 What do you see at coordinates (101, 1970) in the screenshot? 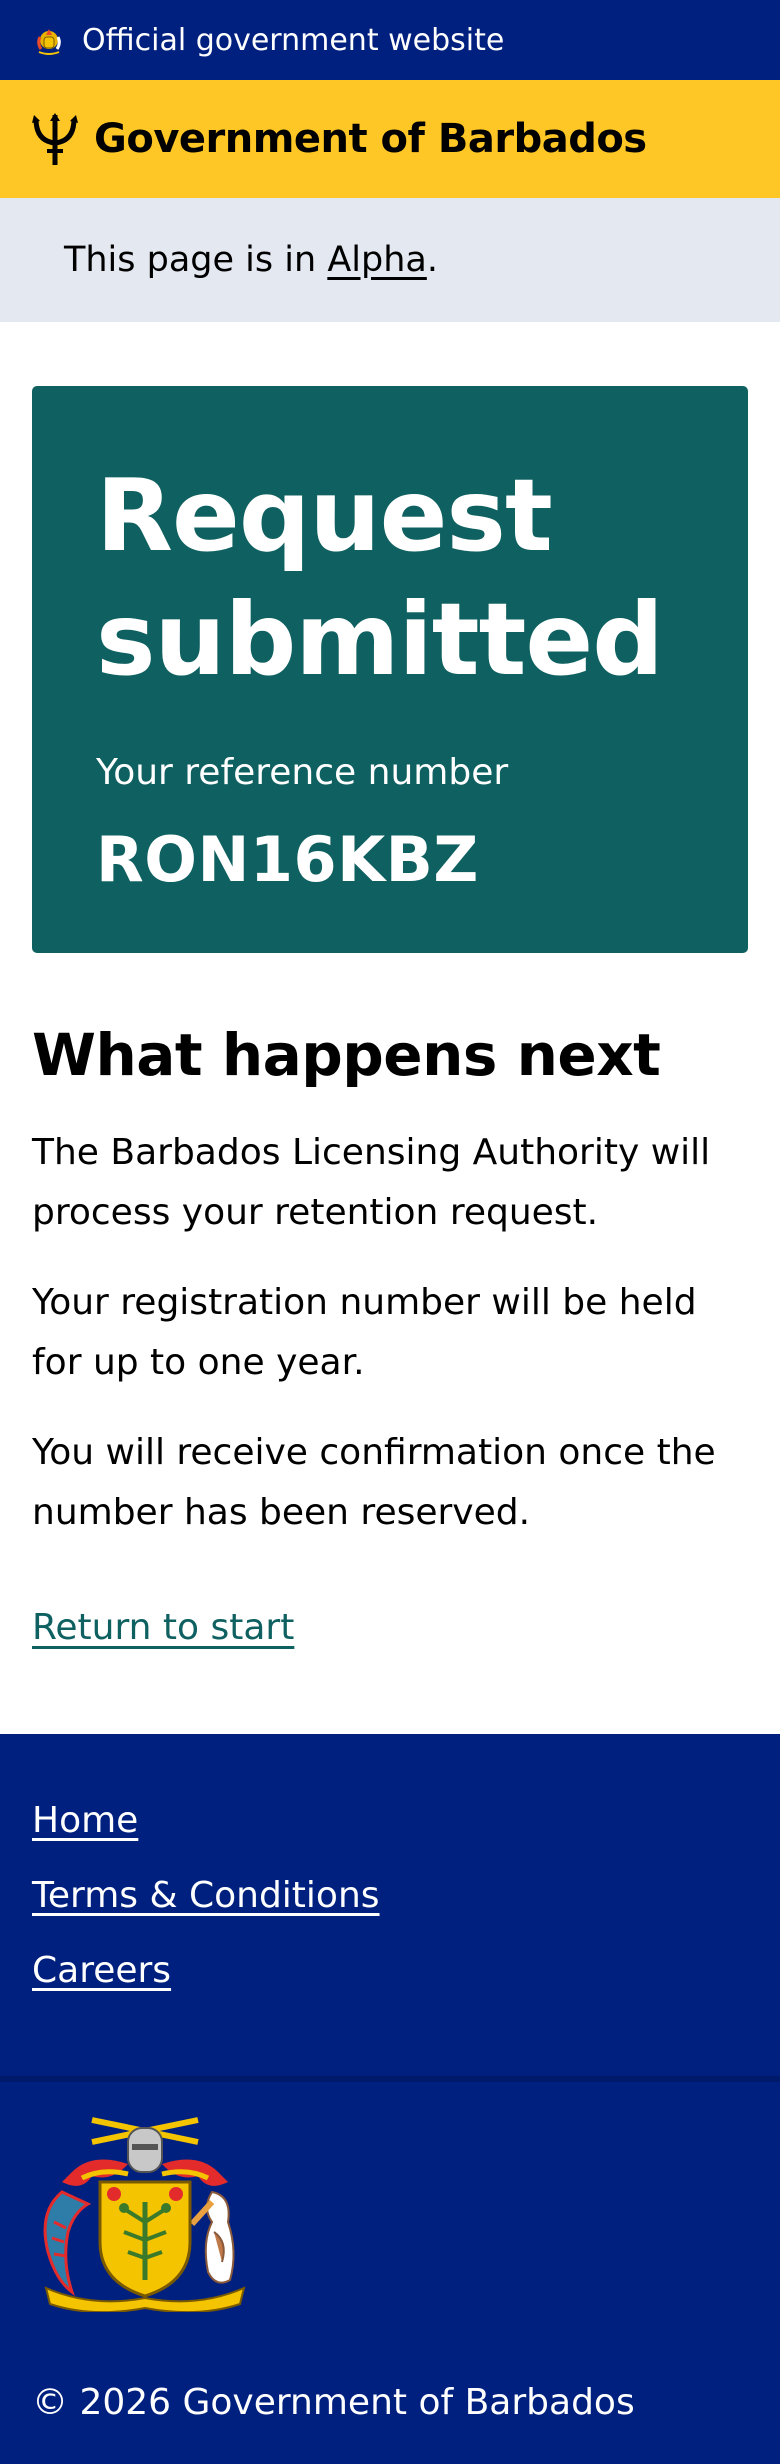
I see `footer-link-careers: Careers` at bounding box center [101, 1970].